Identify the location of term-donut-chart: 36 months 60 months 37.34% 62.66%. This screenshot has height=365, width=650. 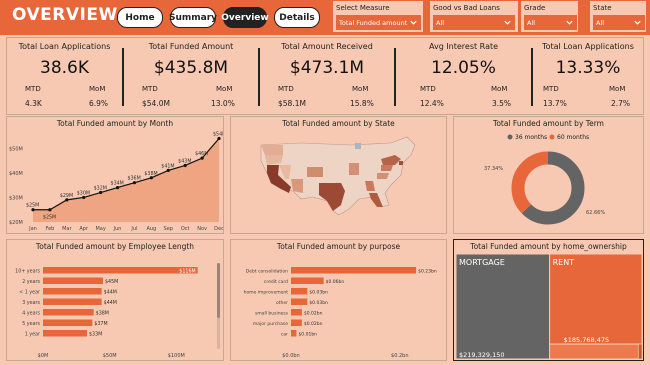
(544, 179).